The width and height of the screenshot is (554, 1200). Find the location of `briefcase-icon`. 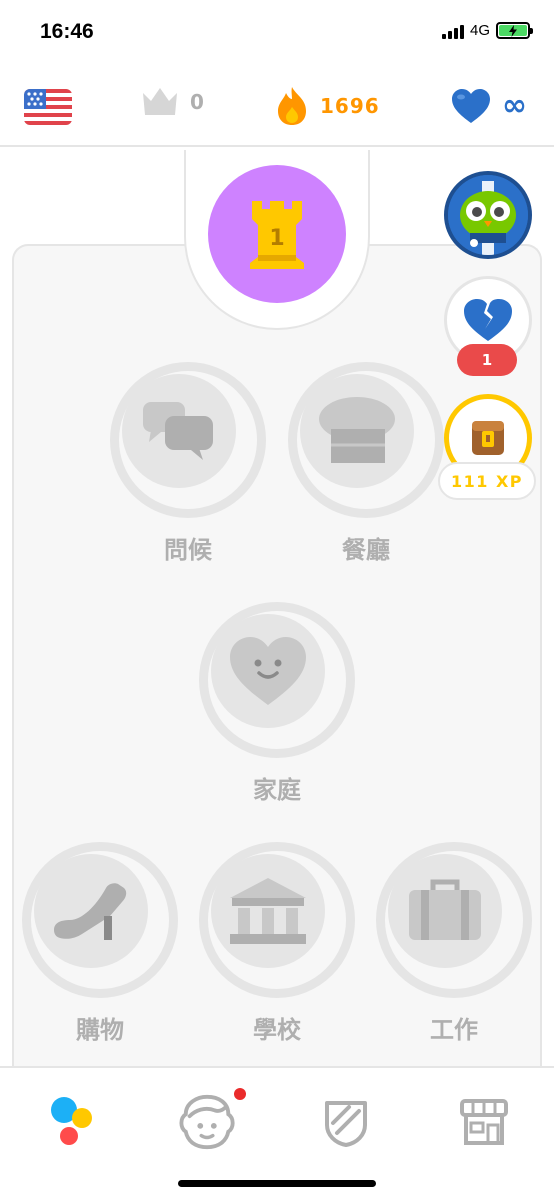

briefcase-icon is located at coordinates (445, 909).